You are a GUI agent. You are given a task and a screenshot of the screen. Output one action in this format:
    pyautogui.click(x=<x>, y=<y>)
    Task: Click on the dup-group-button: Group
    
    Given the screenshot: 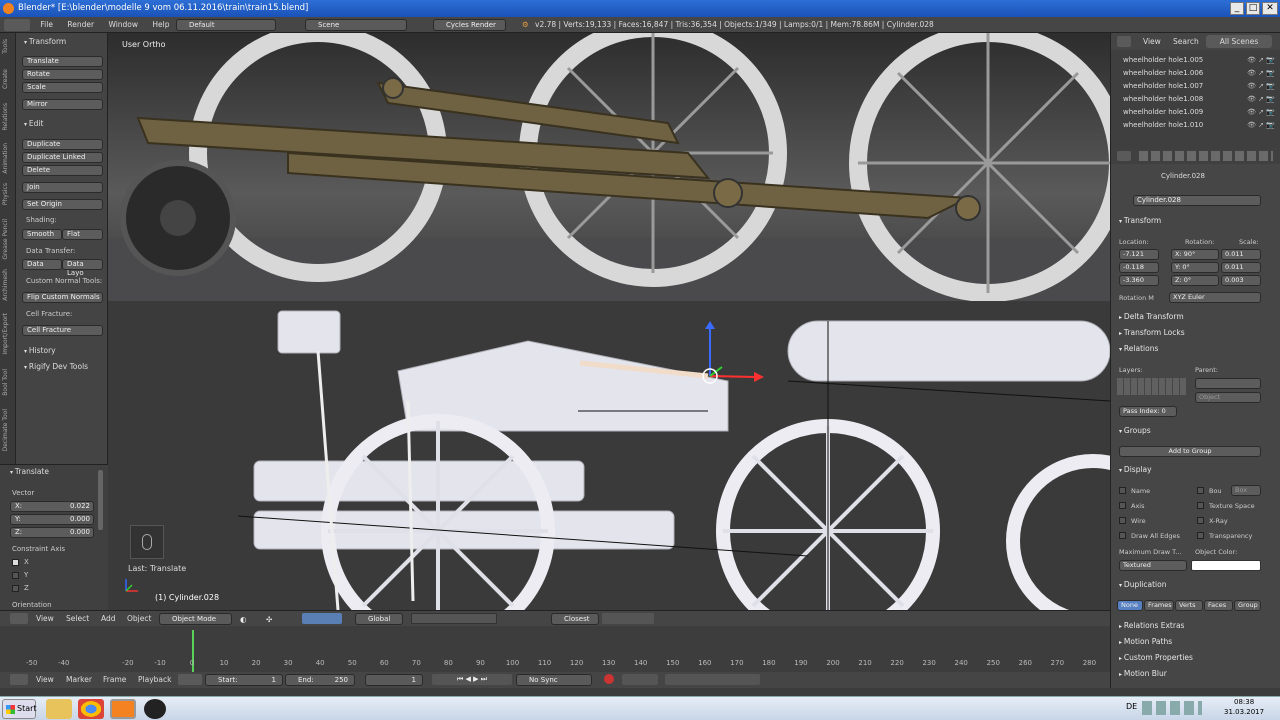 What is the action you would take?
    pyautogui.click(x=1247, y=605)
    